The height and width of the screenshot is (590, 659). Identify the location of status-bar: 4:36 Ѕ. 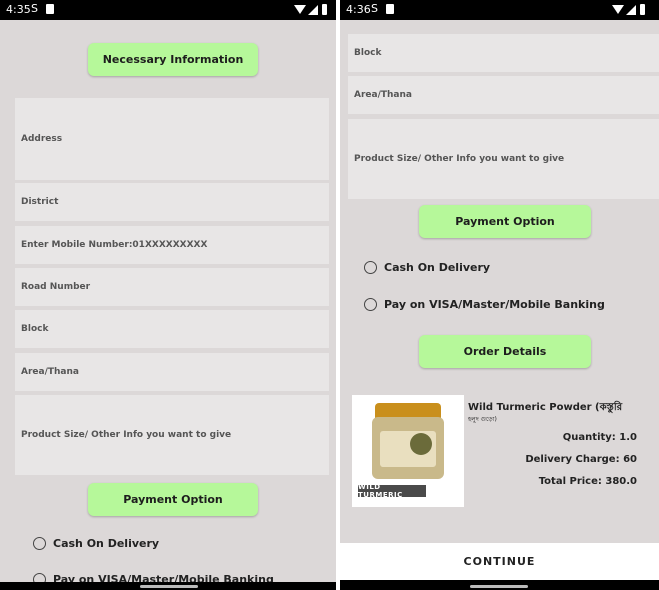
(499, 10).